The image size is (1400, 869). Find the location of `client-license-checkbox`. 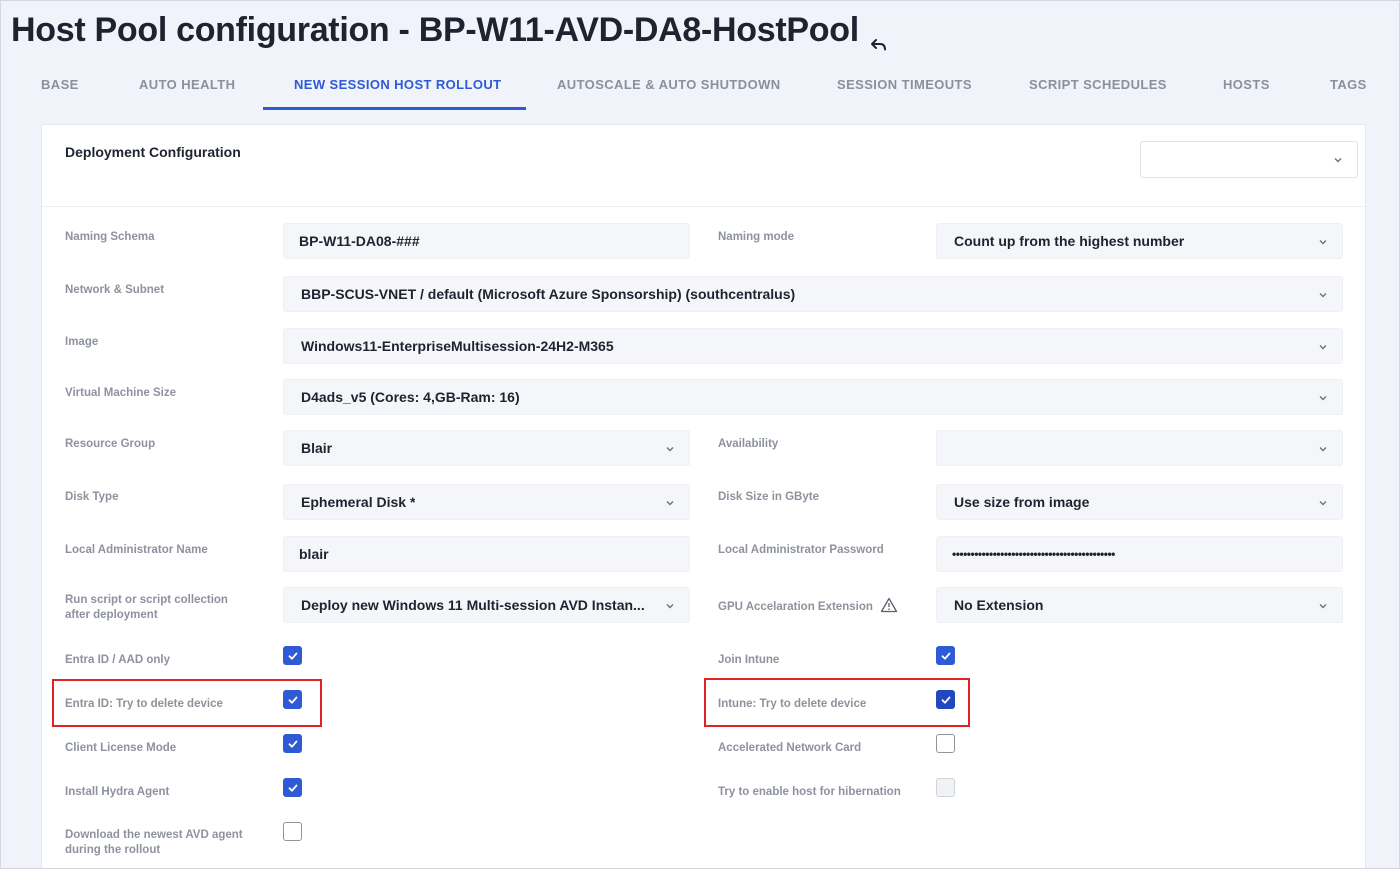

client-license-checkbox is located at coordinates (292, 743).